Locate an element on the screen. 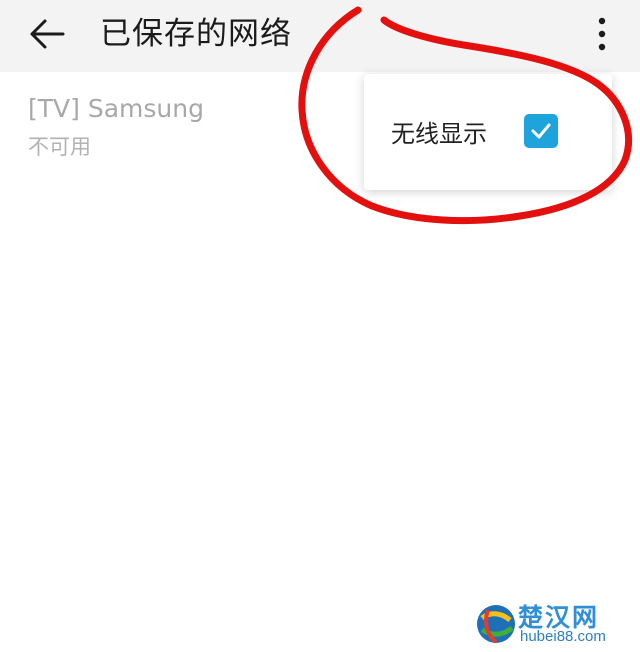 The image size is (640, 652). site-watermark: 楚汉网 hubei88.com is located at coordinates (553, 623).